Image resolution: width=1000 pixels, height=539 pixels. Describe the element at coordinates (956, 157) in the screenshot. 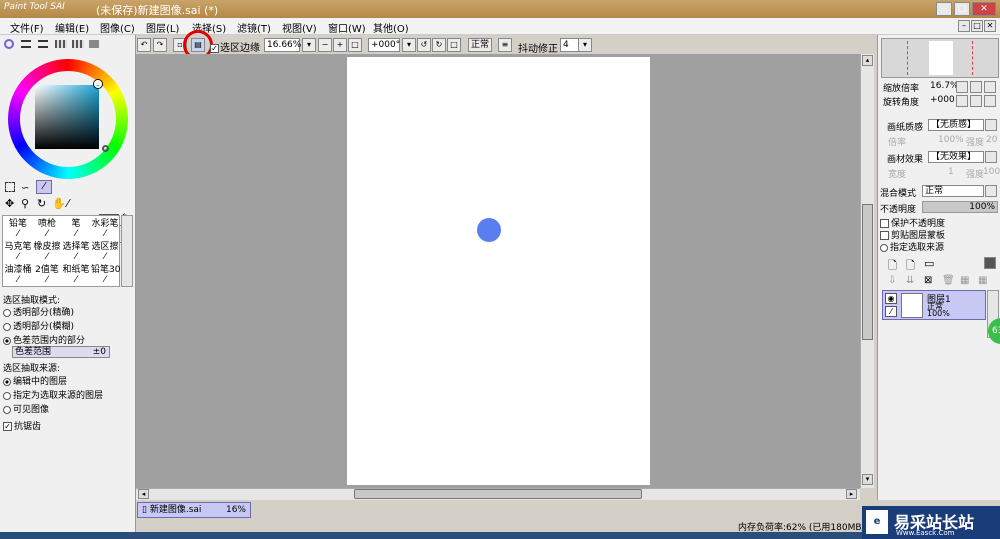

I see `effect-select: 【无效果】` at that location.